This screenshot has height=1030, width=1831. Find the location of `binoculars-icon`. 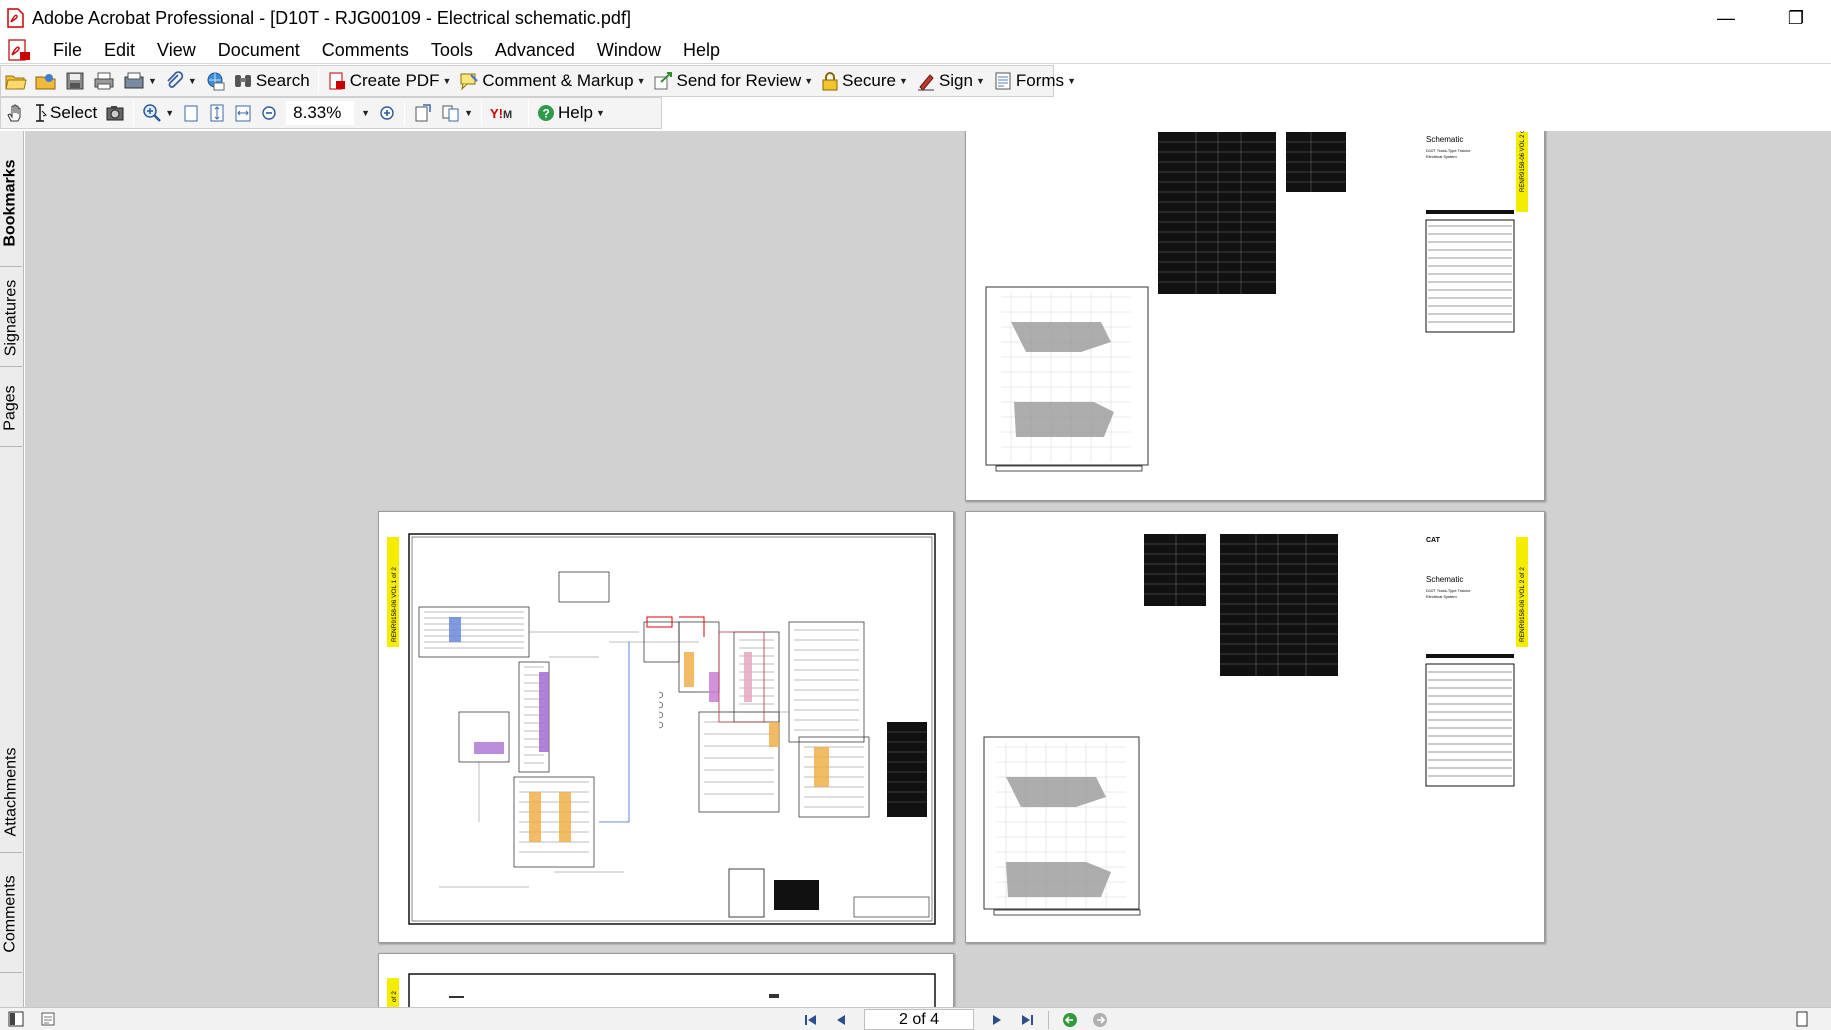

binoculars-icon is located at coordinates (242, 81).